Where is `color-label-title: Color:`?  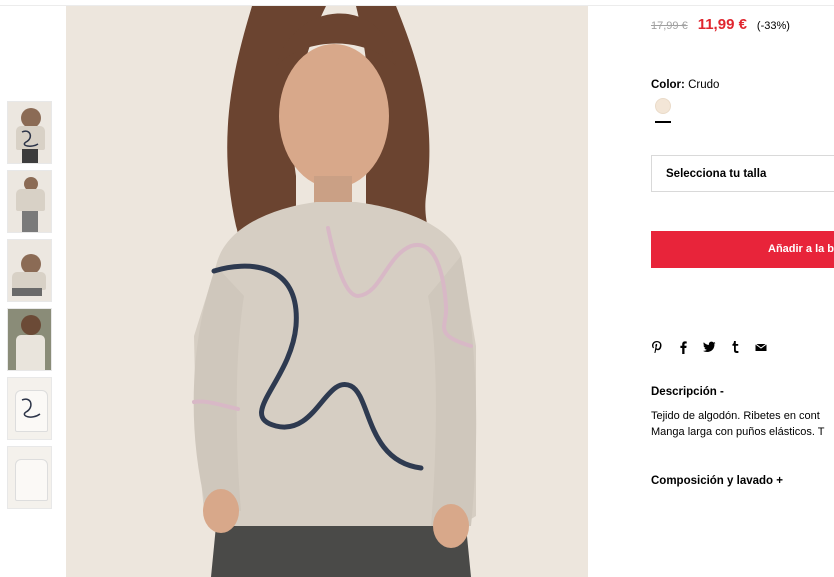
color-label-title: Color: is located at coordinates (668, 85).